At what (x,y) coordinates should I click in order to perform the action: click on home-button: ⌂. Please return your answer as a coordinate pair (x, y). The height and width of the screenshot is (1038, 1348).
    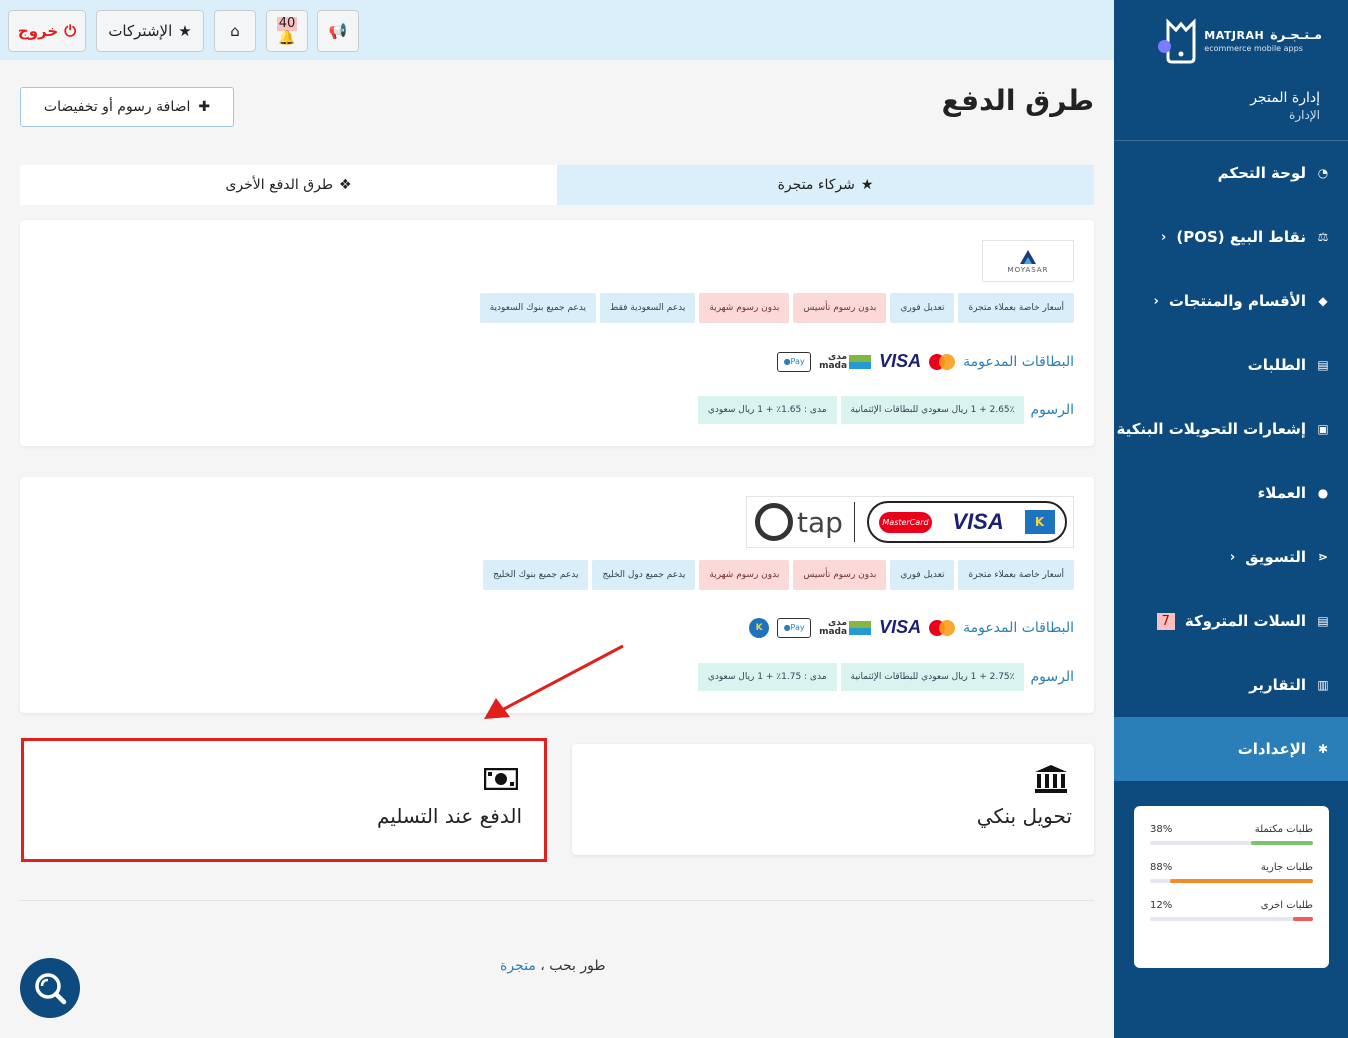
    Looking at the image, I should click on (235, 31).